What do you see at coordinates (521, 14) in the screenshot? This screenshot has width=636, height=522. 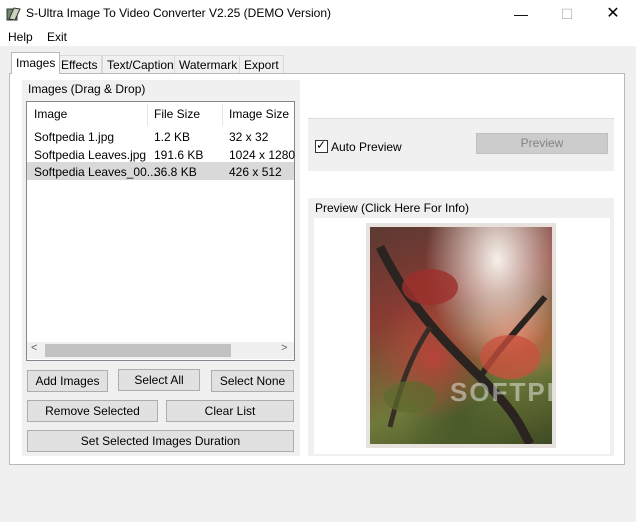 I see `minimize-button: —` at bounding box center [521, 14].